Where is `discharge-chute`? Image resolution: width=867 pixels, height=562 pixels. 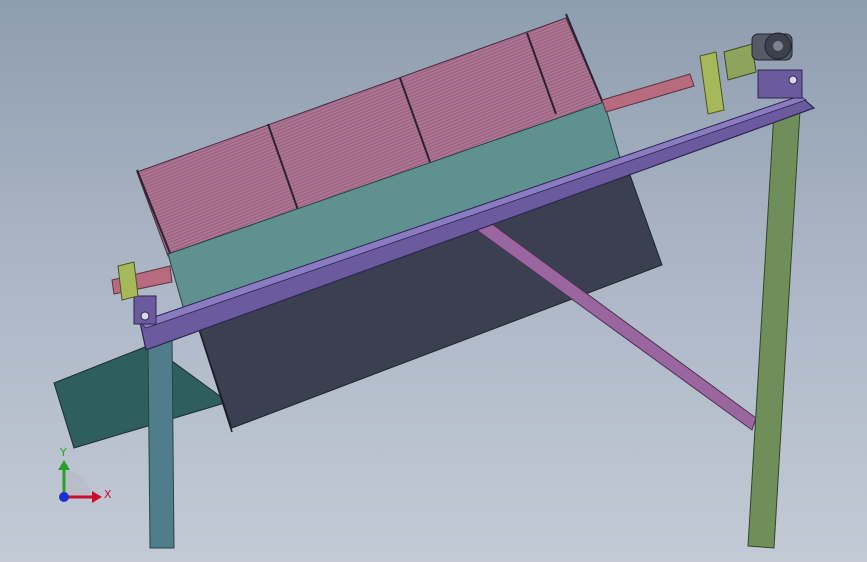 discharge-chute is located at coordinates (141, 396).